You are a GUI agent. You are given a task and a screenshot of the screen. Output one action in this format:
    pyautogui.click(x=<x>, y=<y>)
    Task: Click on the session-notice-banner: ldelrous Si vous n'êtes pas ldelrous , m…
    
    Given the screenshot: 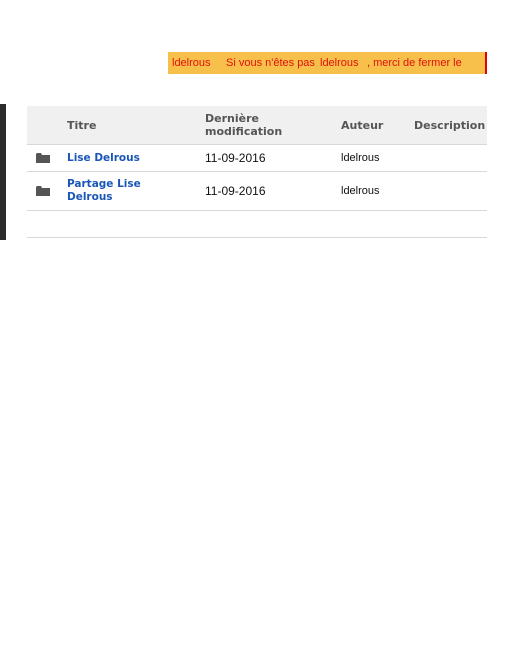 What is the action you would take?
    pyautogui.click(x=327, y=63)
    